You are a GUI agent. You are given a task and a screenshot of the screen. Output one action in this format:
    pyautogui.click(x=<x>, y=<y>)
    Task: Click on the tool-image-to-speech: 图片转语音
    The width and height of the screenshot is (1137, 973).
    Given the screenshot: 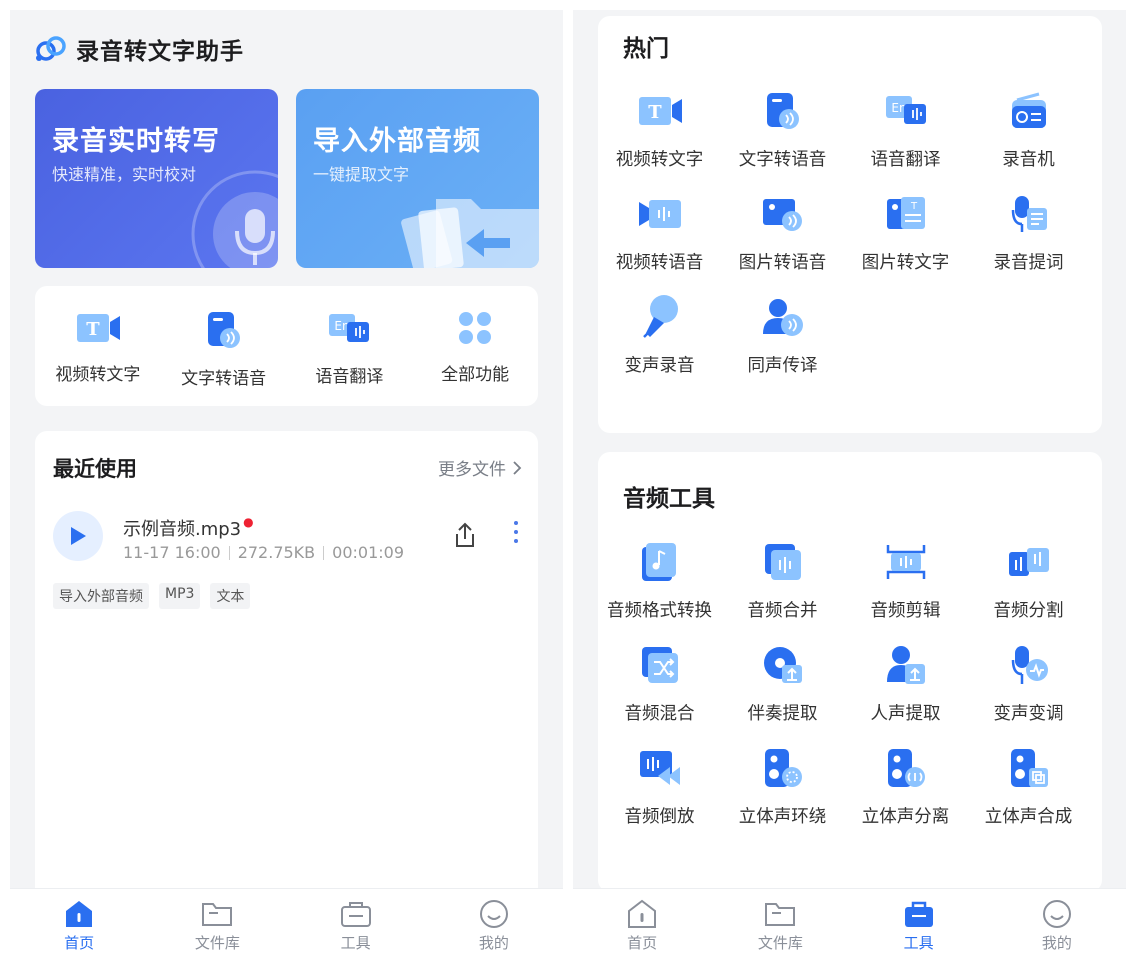 What is the action you would take?
    pyautogui.click(x=782, y=231)
    